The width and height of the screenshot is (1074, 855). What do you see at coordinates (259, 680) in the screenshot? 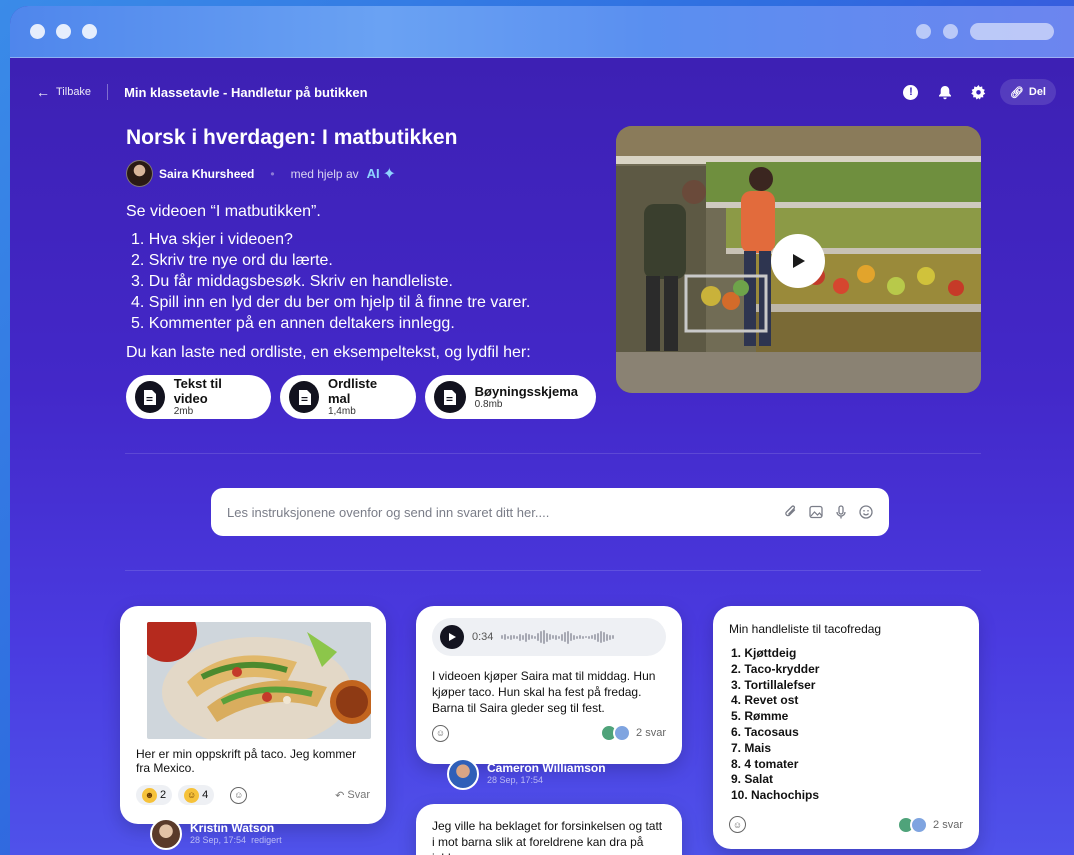
I see `taco-image` at bounding box center [259, 680].